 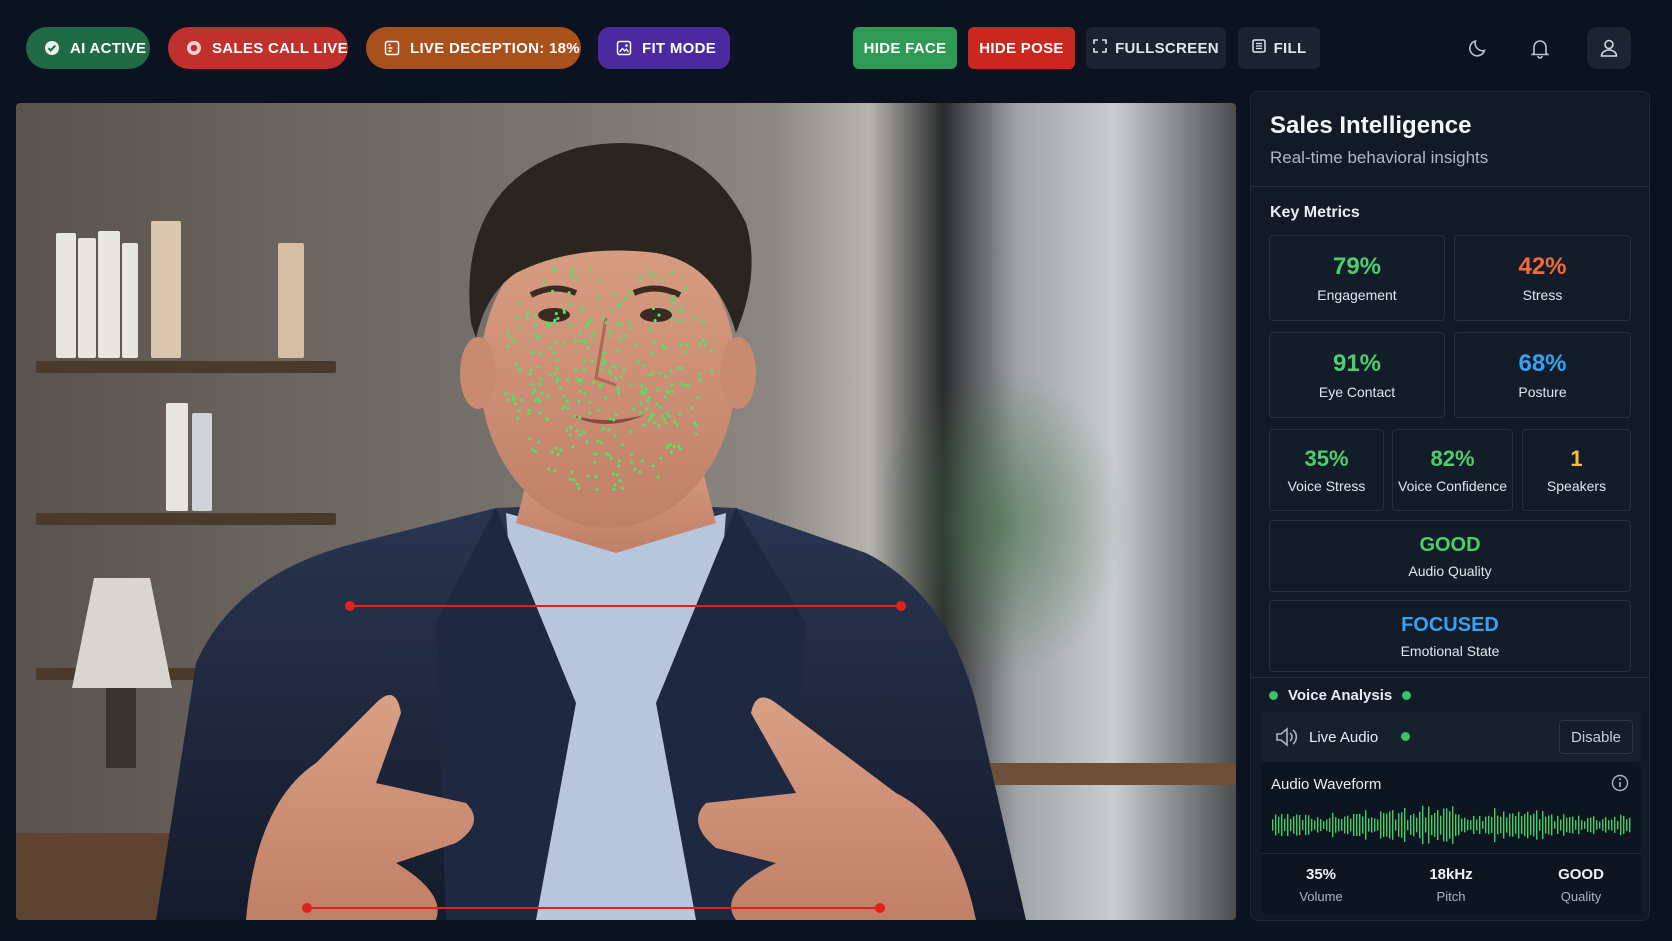 What do you see at coordinates (88, 48) in the screenshot?
I see `ai-active-badge: AI ACTIVE` at bounding box center [88, 48].